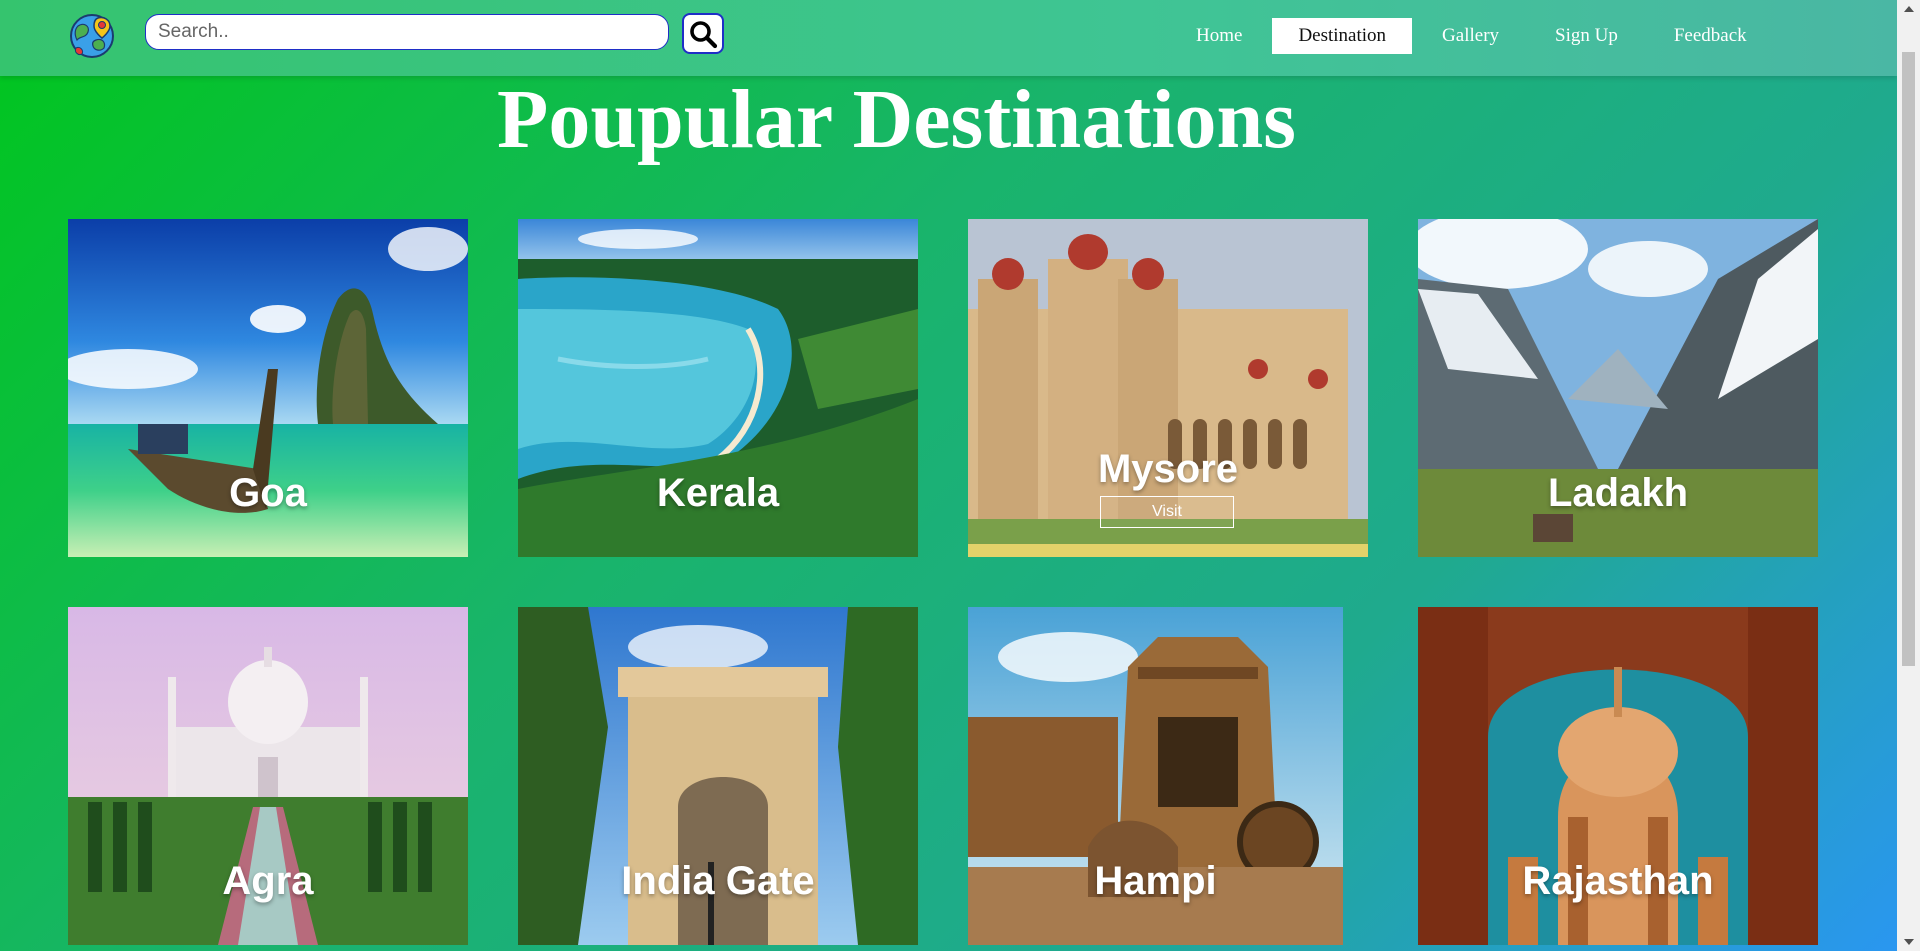 The image size is (1920, 951). I want to click on nav-sign-up: Sign Up, so click(1586, 36).